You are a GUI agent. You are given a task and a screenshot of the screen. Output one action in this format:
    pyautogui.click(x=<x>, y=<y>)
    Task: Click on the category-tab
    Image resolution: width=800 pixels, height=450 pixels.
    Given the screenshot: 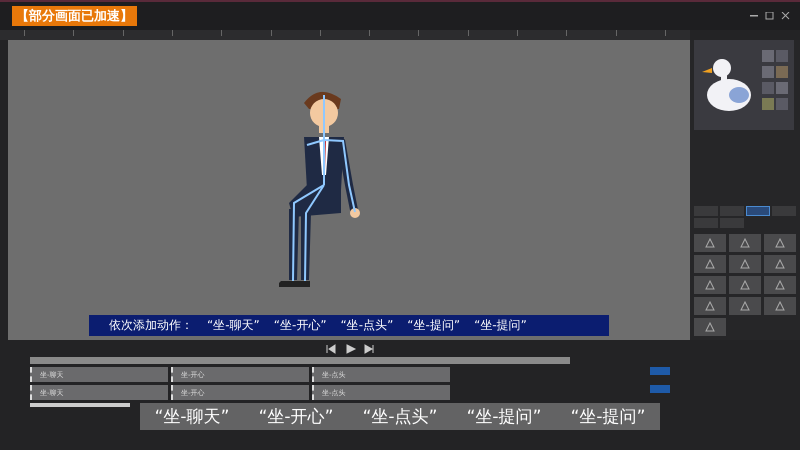 What is the action you would take?
    pyautogui.click(x=758, y=211)
    